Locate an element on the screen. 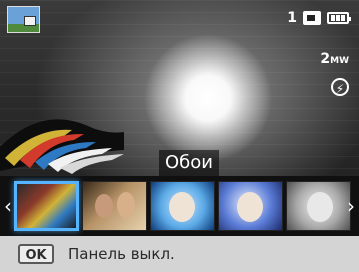 Image resolution: width=359 pixels, height=272 pixels. ok-button: OK is located at coordinates (36, 254).